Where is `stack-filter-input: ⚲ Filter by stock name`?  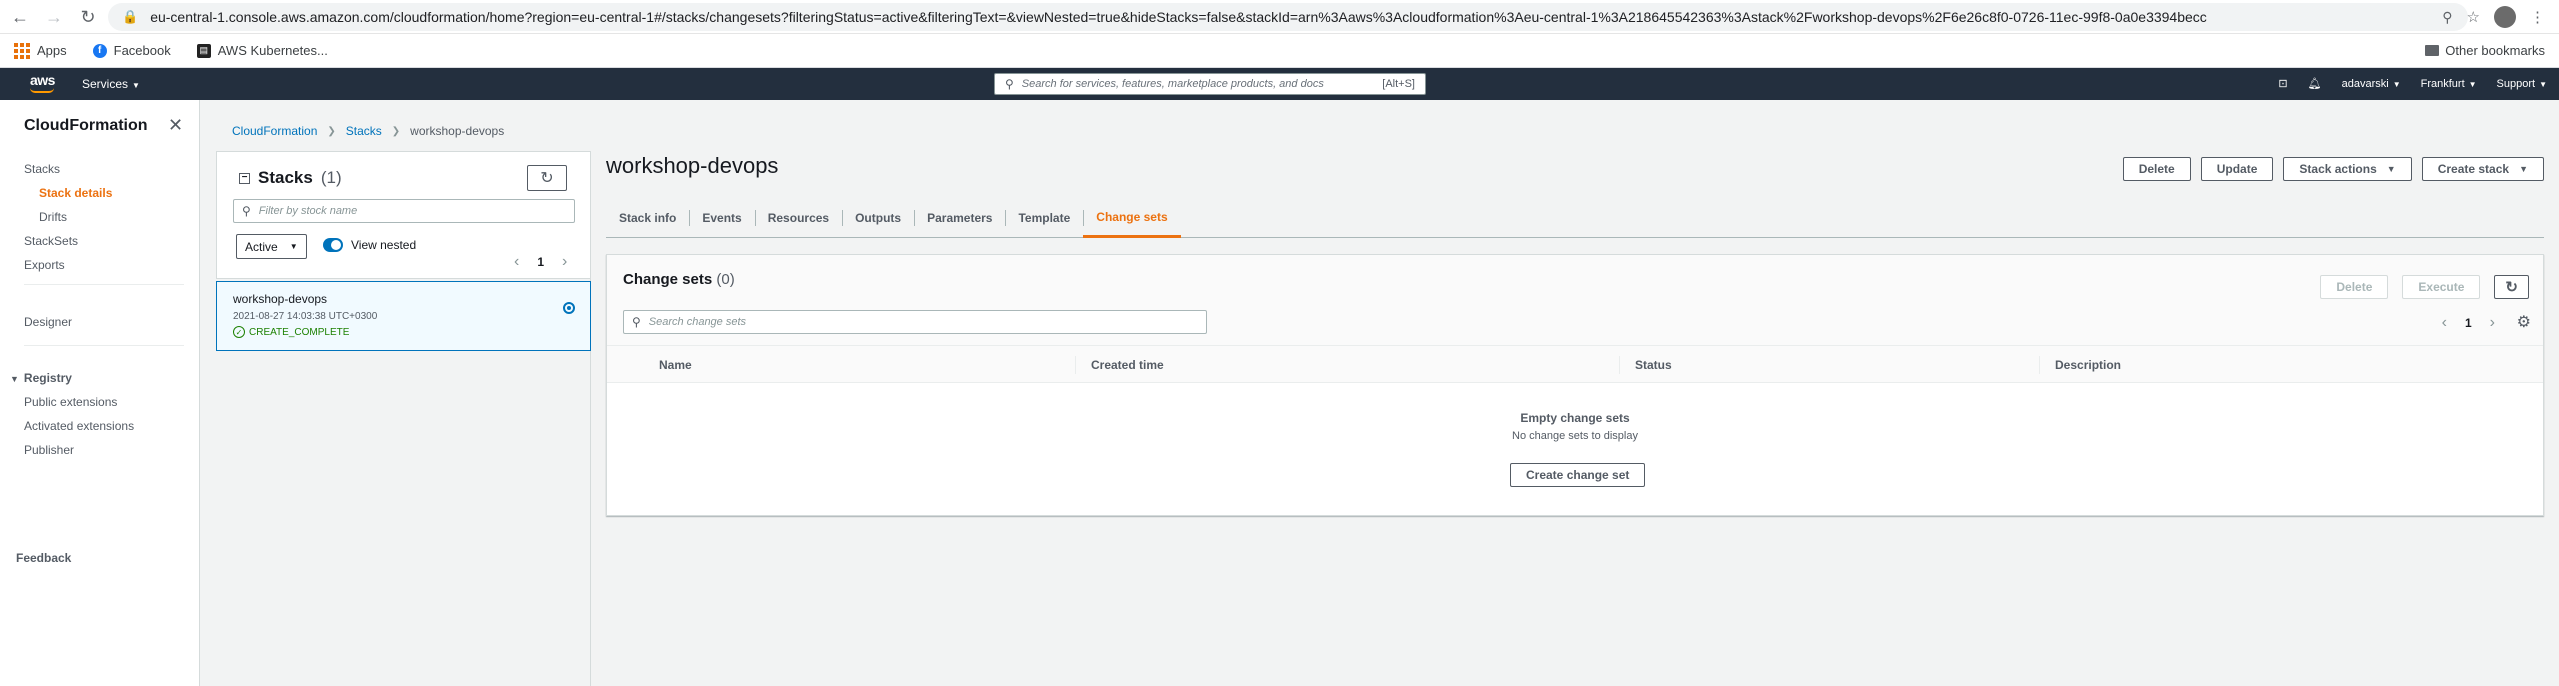 stack-filter-input: ⚲ Filter by stock name is located at coordinates (404, 211).